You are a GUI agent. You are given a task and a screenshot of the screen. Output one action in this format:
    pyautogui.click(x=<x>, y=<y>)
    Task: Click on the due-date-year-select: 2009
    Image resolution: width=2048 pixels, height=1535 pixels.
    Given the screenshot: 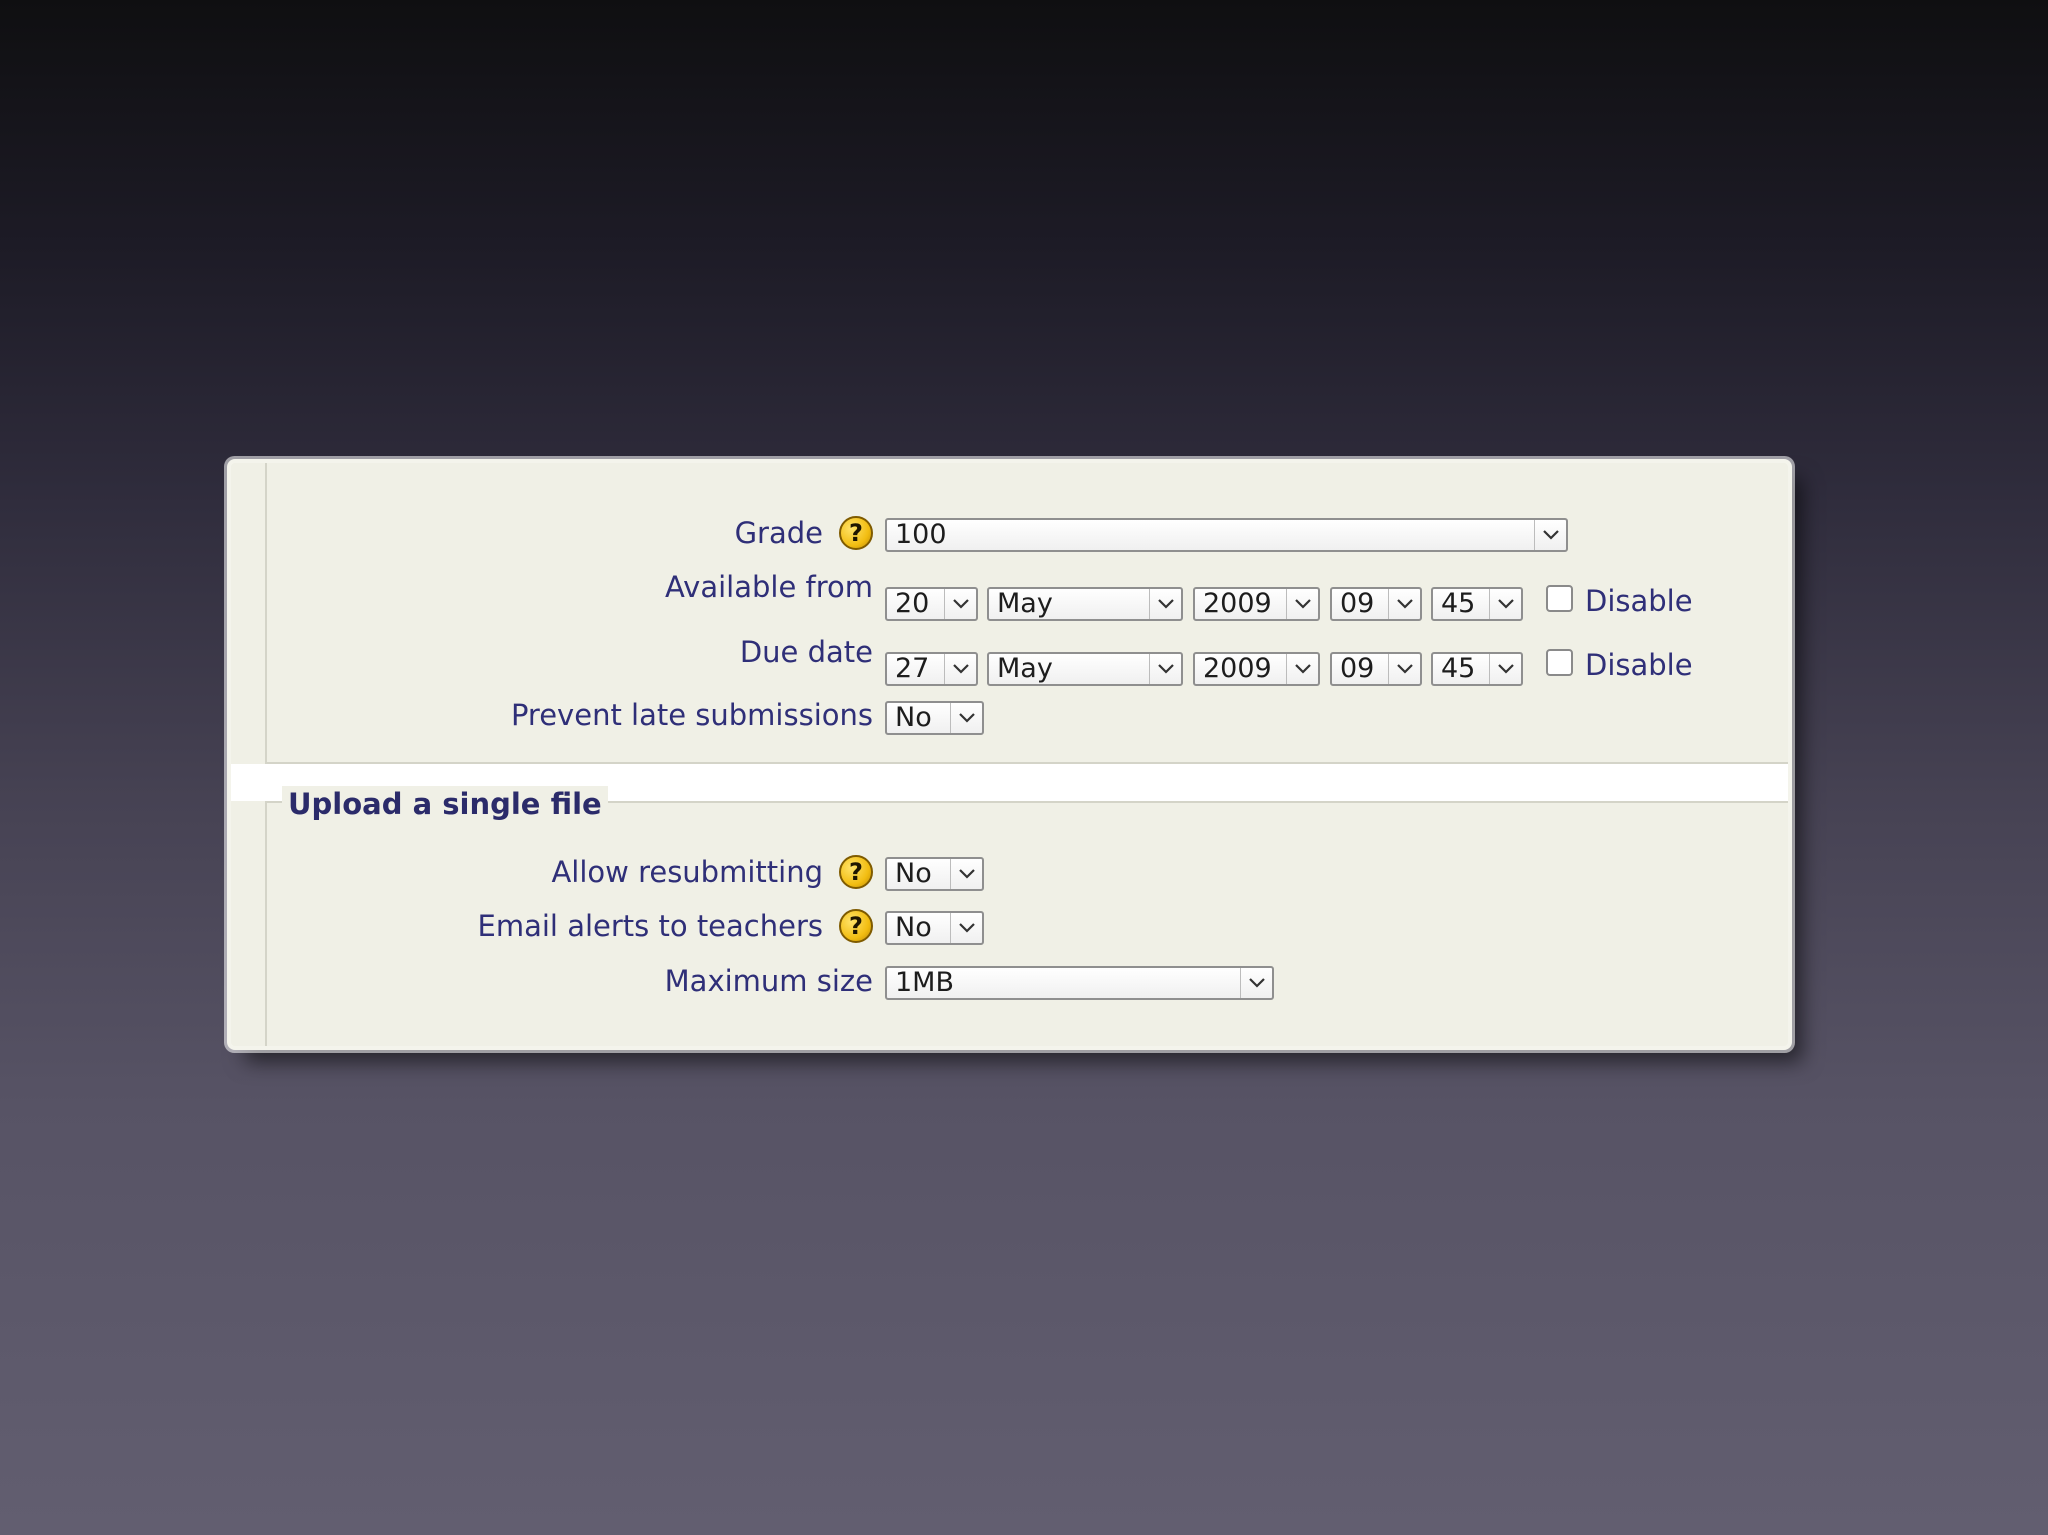 What is the action you would take?
    pyautogui.click(x=1256, y=669)
    